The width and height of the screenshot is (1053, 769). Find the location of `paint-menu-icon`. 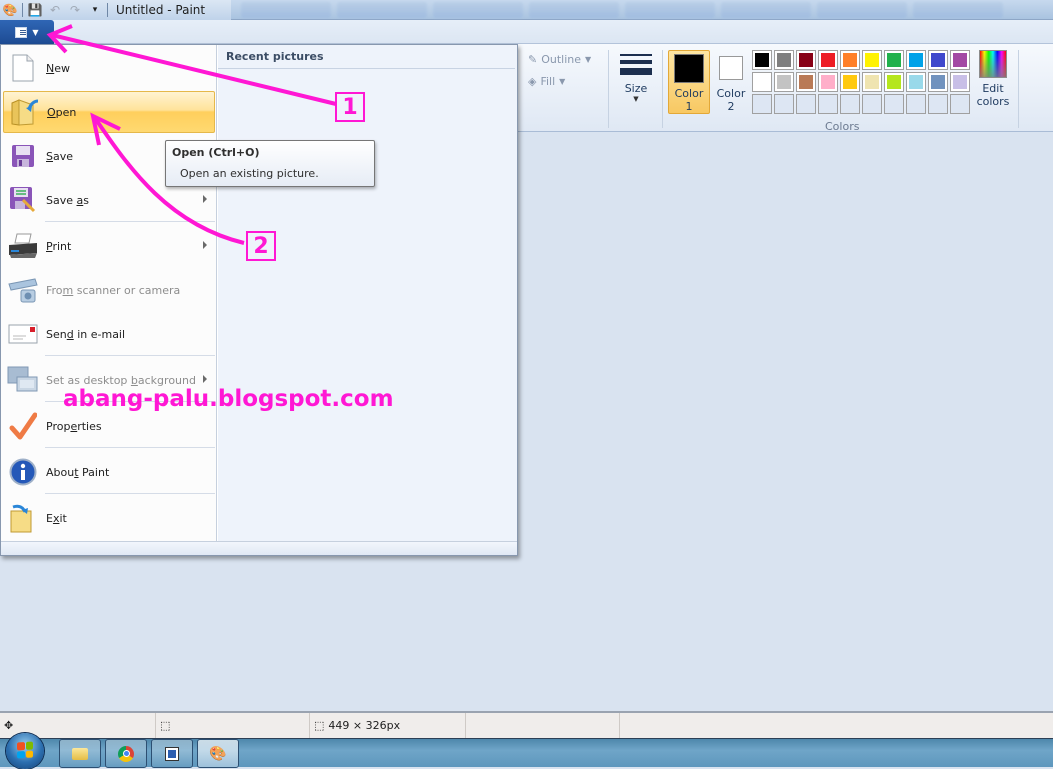

paint-menu-icon is located at coordinates (21, 32).